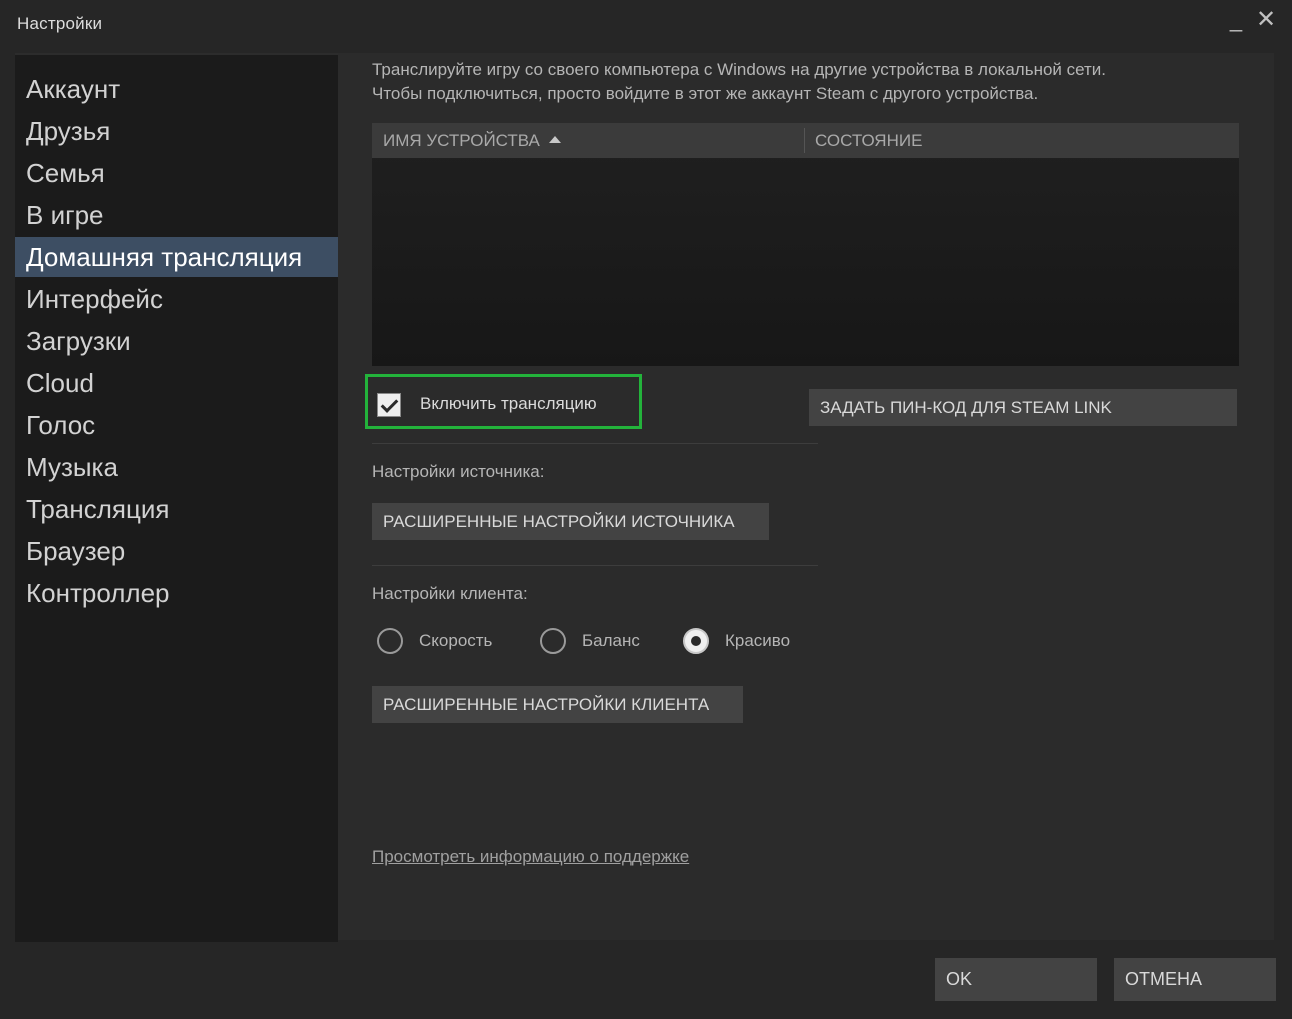 This screenshot has height=1019, width=1292. What do you see at coordinates (868, 140) in the screenshot?
I see `column-status: СОСТОЯНИЕ` at bounding box center [868, 140].